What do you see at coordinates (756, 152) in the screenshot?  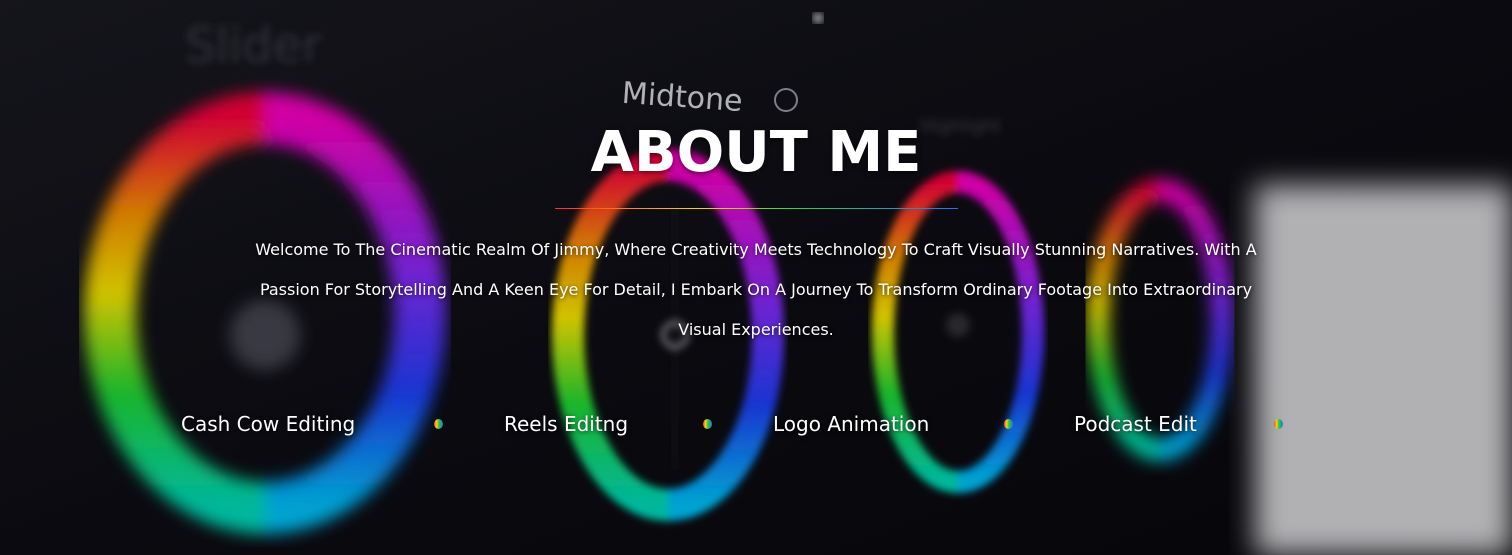 I see `about-me-title: ABOUT ME` at bounding box center [756, 152].